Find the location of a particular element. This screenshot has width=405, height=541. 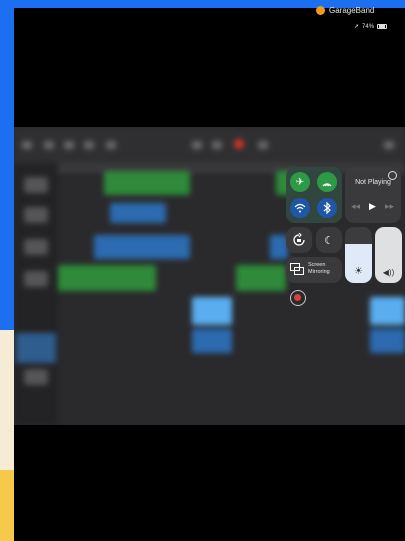

toolbar-back-icon is located at coordinates (27, 145).